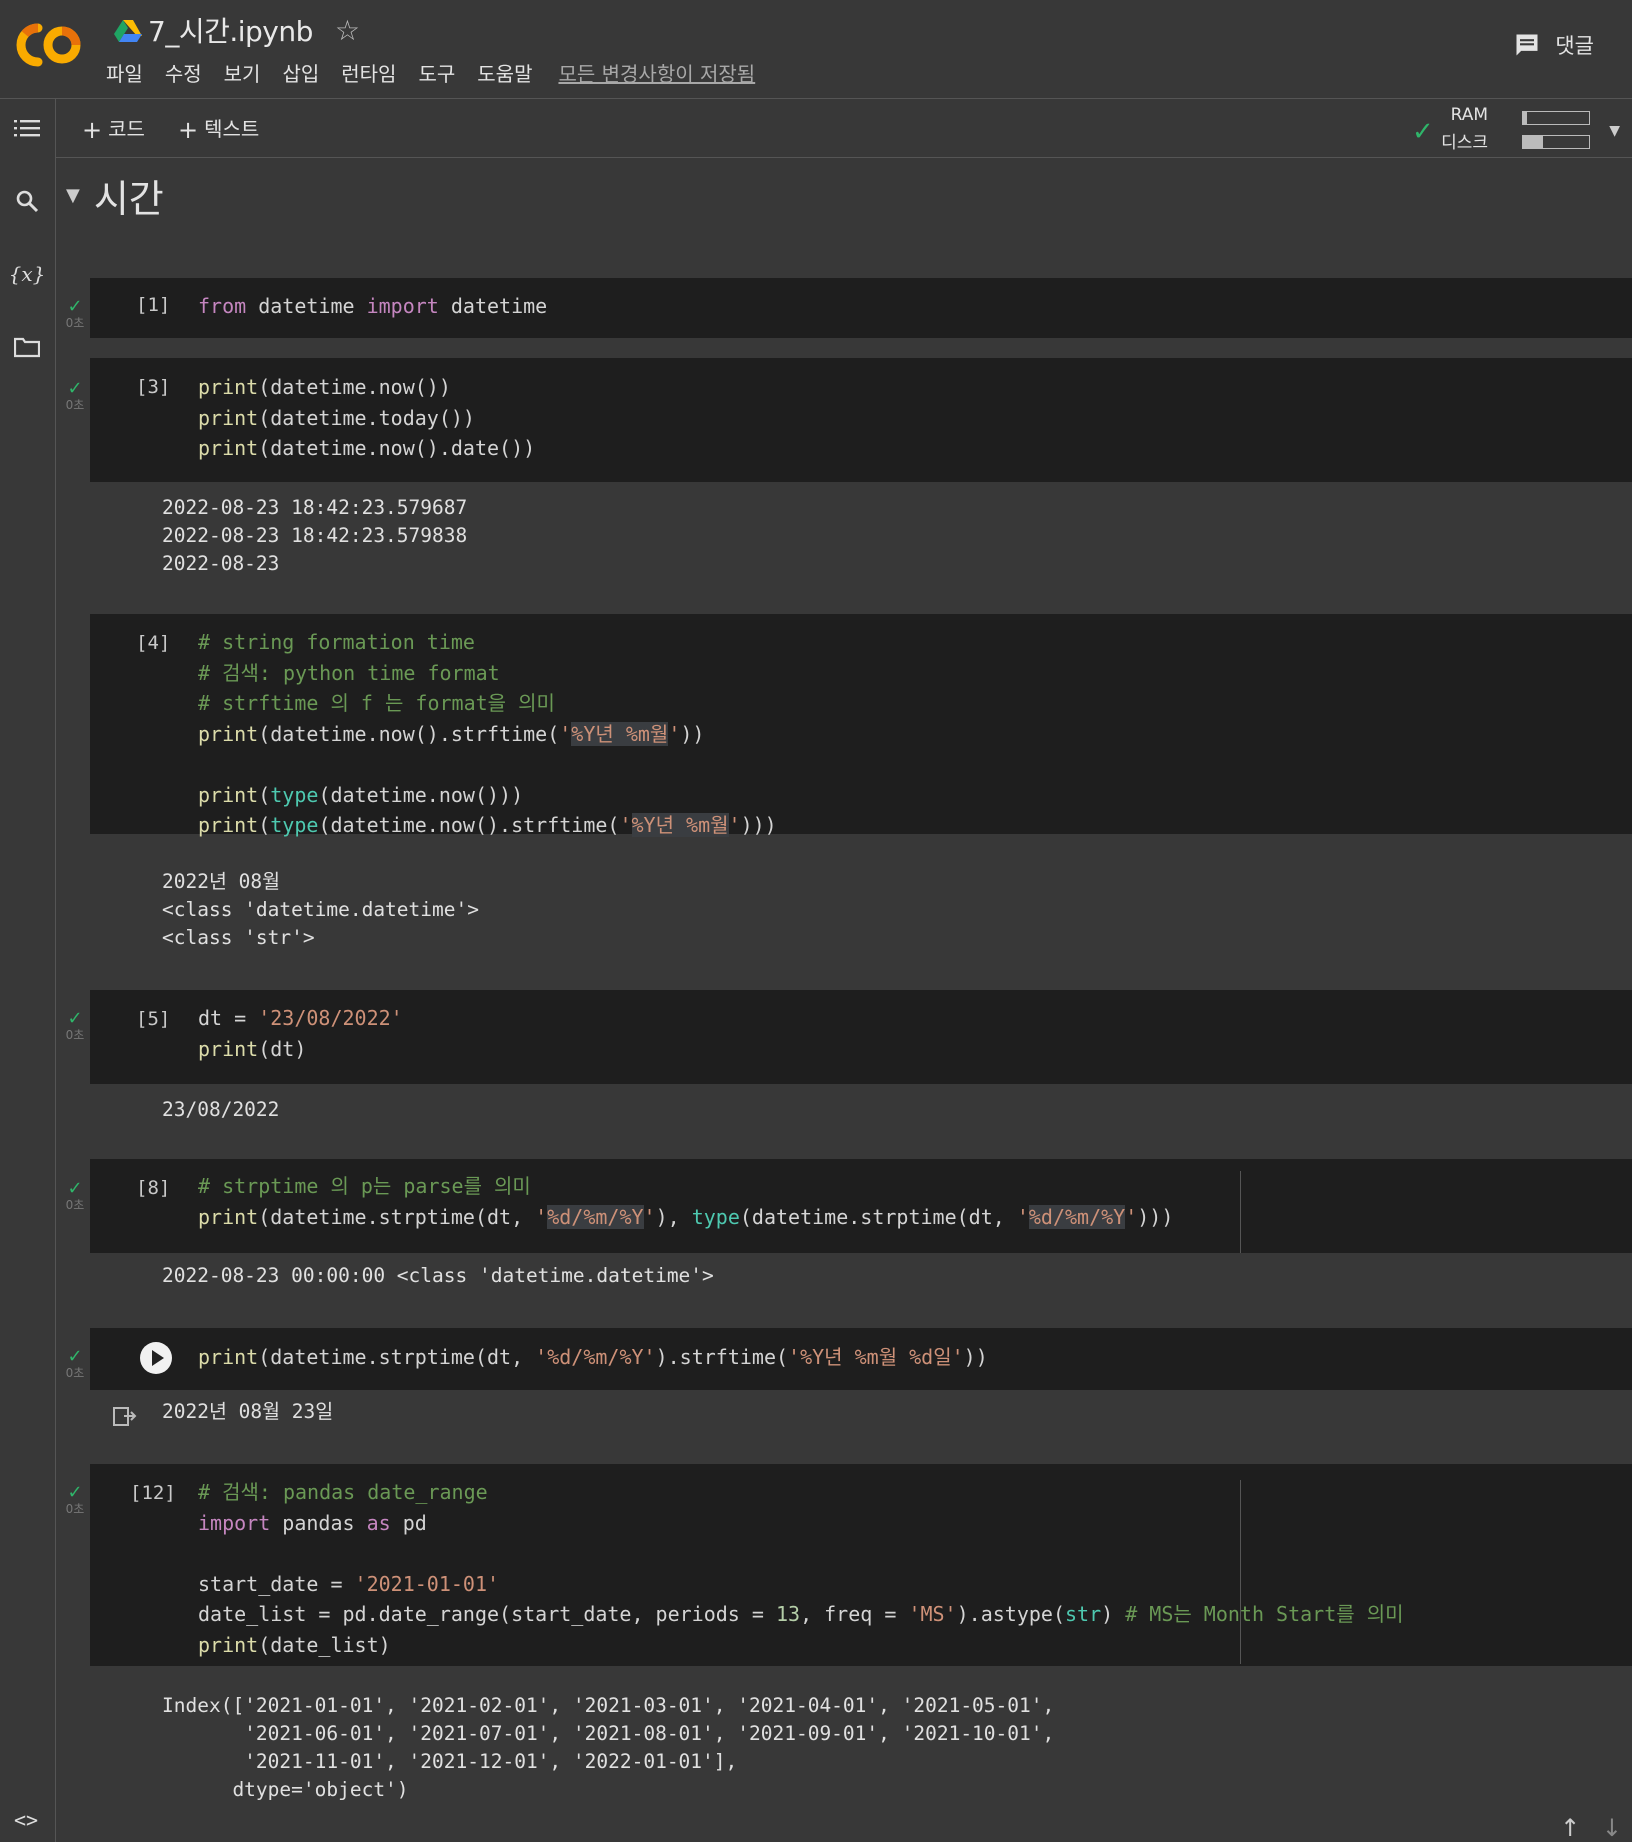 The image size is (1632, 1842). What do you see at coordinates (248, 1411) in the screenshot?
I see `cell-output: 2022년 08월 23일` at bounding box center [248, 1411].